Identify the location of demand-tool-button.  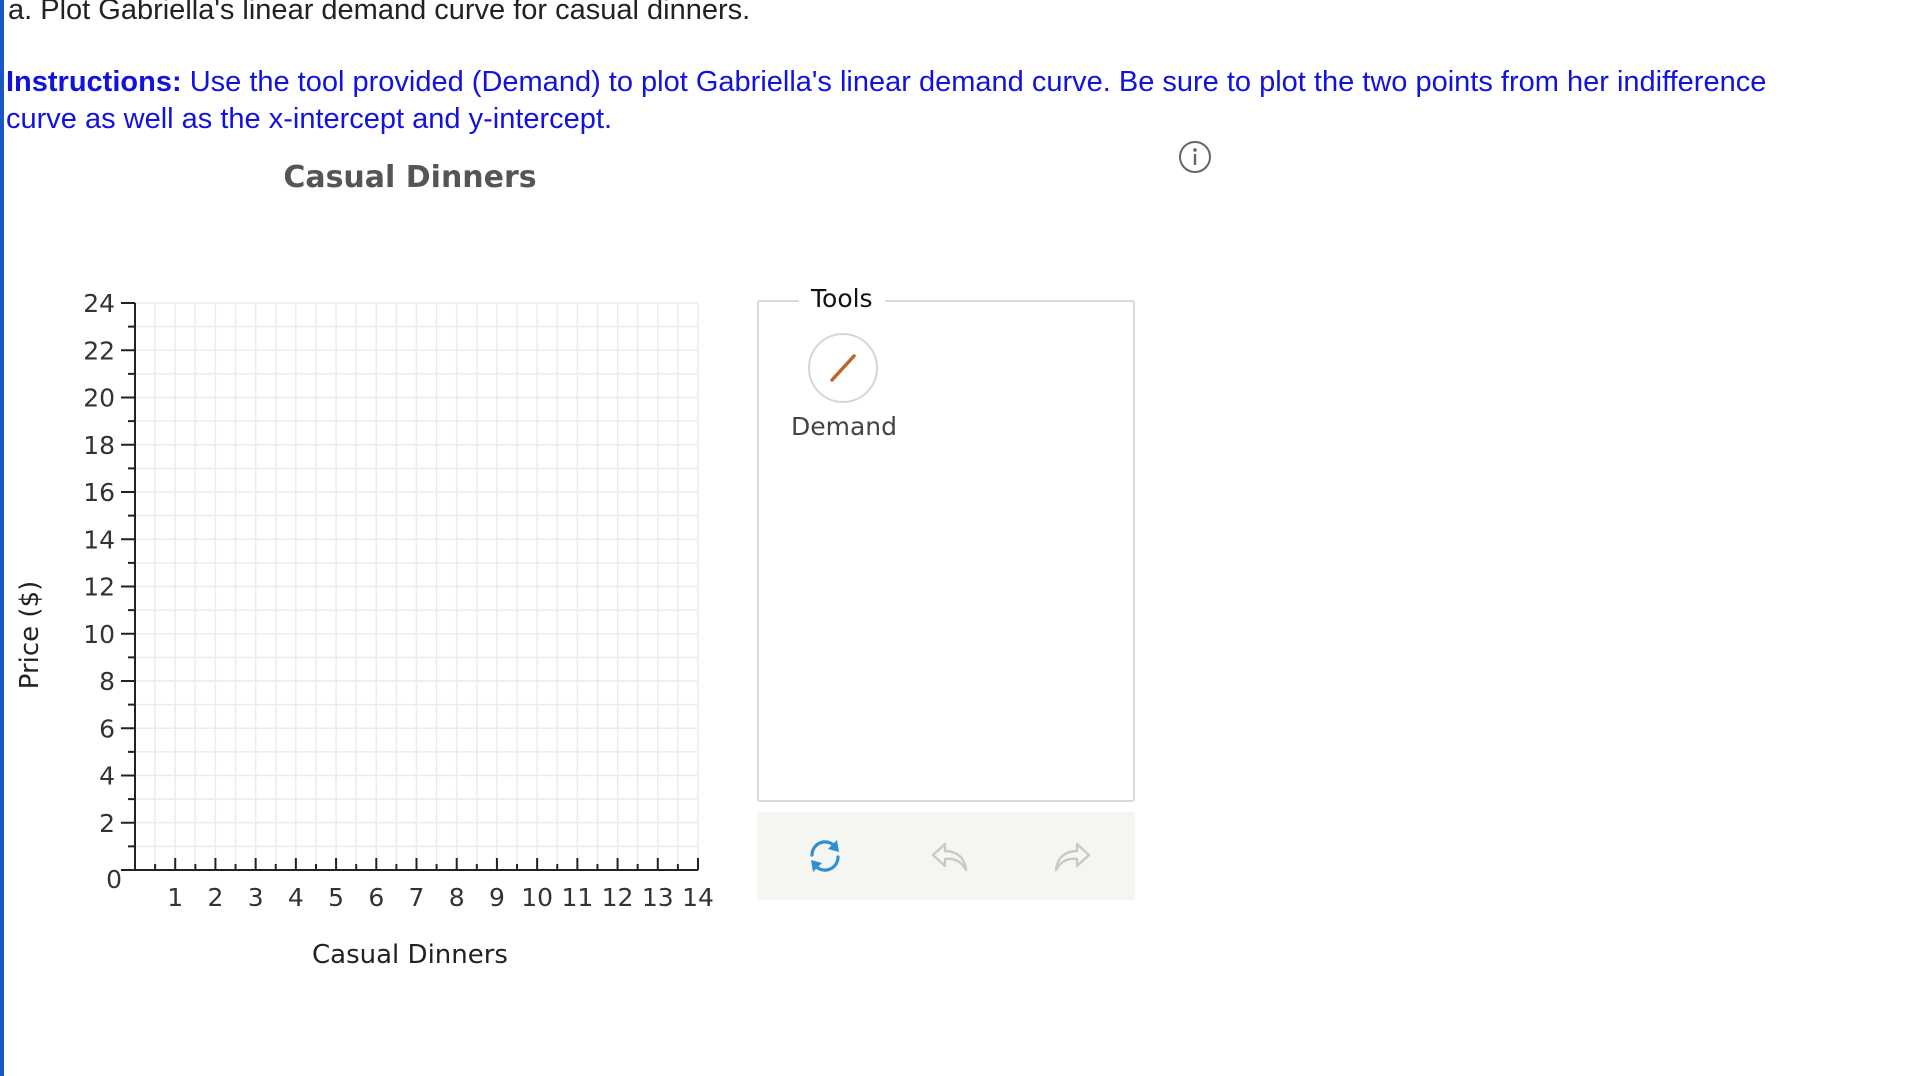
(843, 368).